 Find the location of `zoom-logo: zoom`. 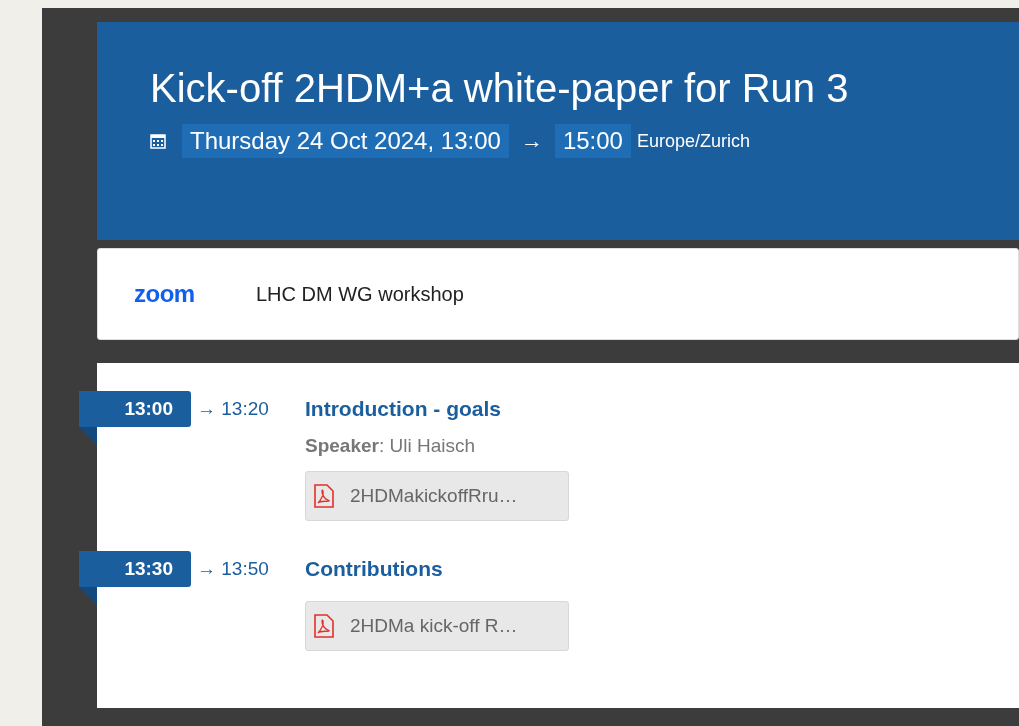

zoom-logo: zoom is located at coordinates (165, 294).